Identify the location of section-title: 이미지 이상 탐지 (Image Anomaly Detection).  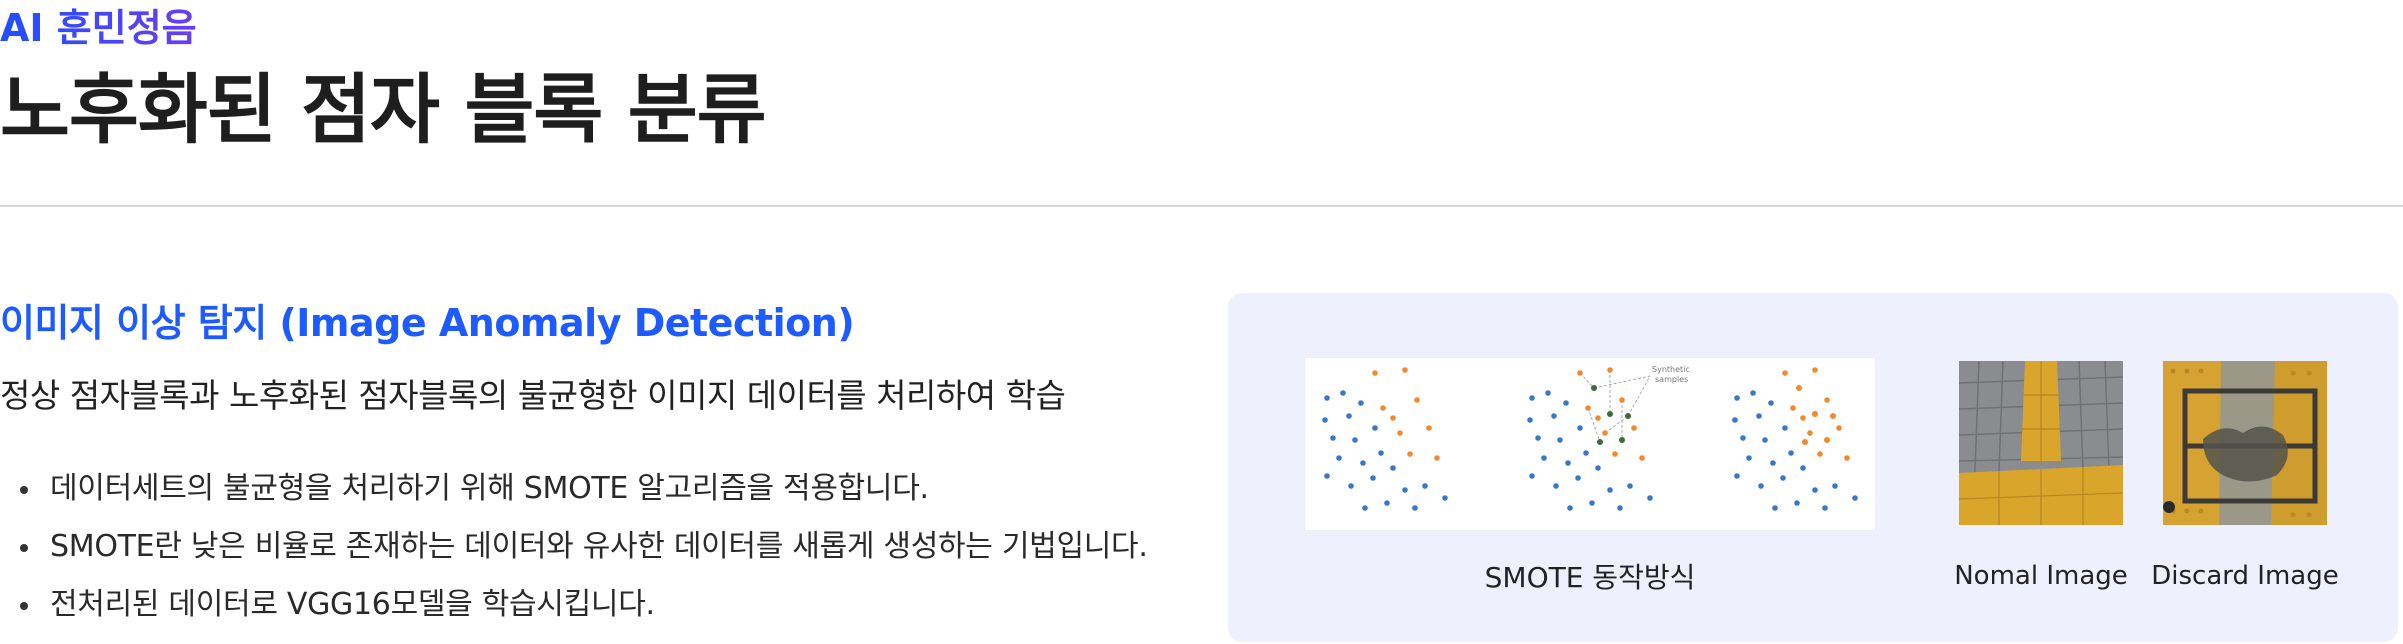
(427, 323).